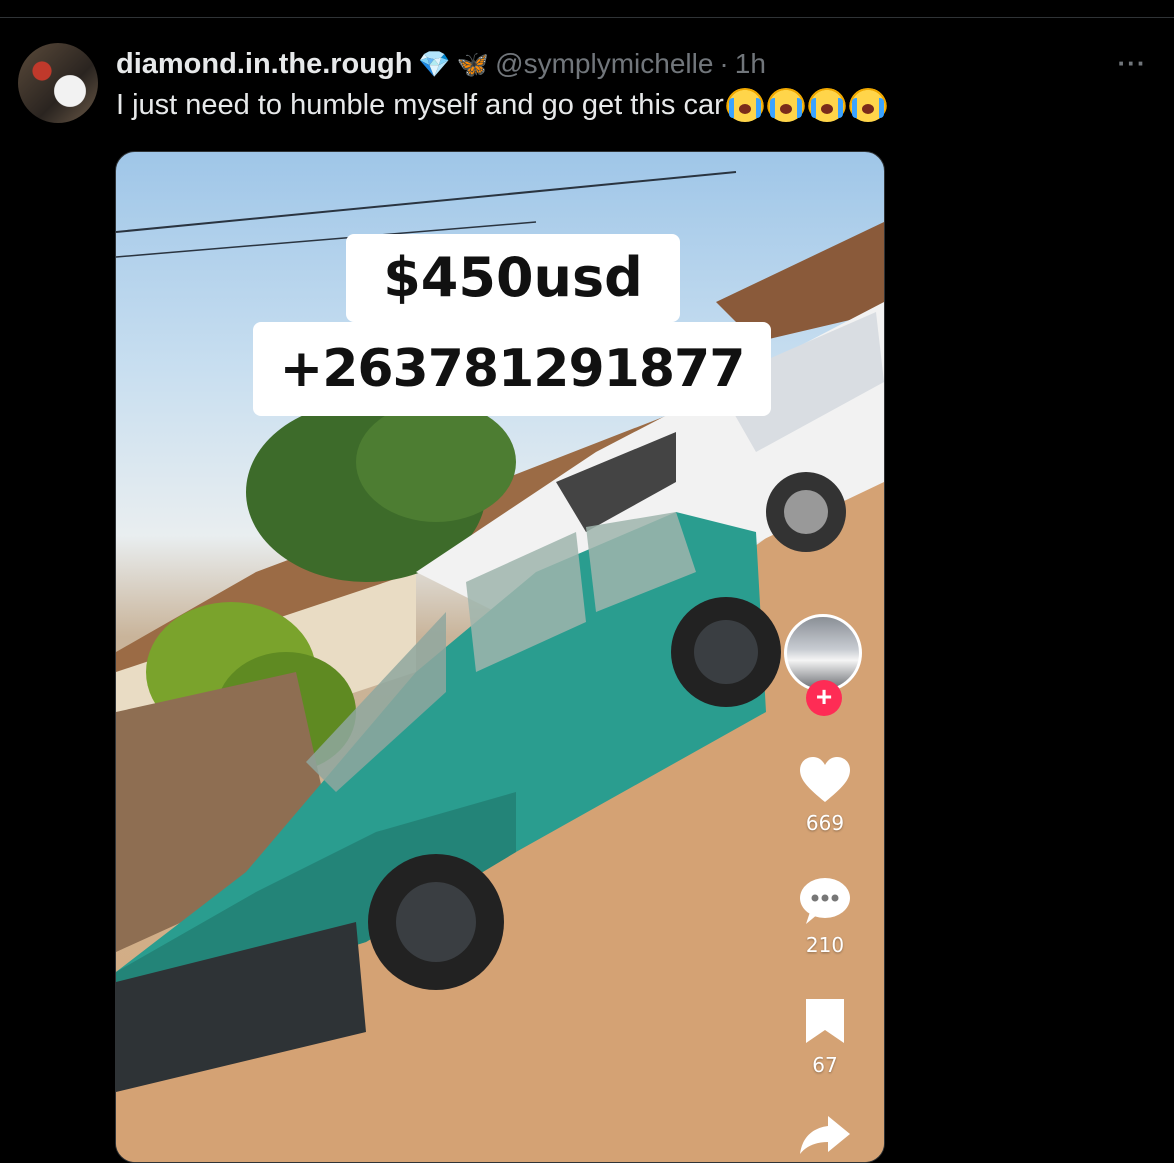 This screenshot has height=1163, width=1174. Describe the element at coordinates (825, 823) in the screenshot. I see `like-count: 669` at that location.